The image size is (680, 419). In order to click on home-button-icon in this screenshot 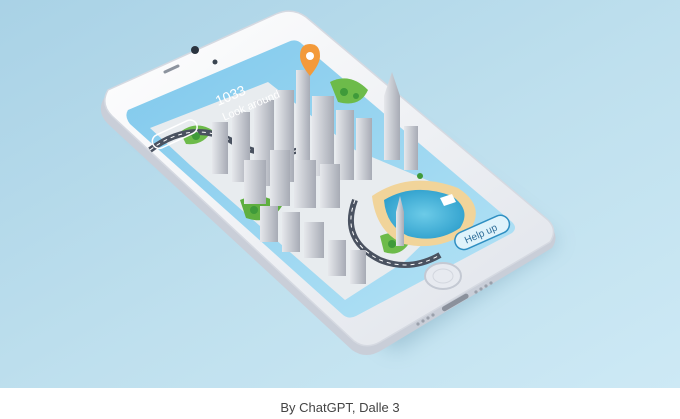, I will do `click(443, 276)`.